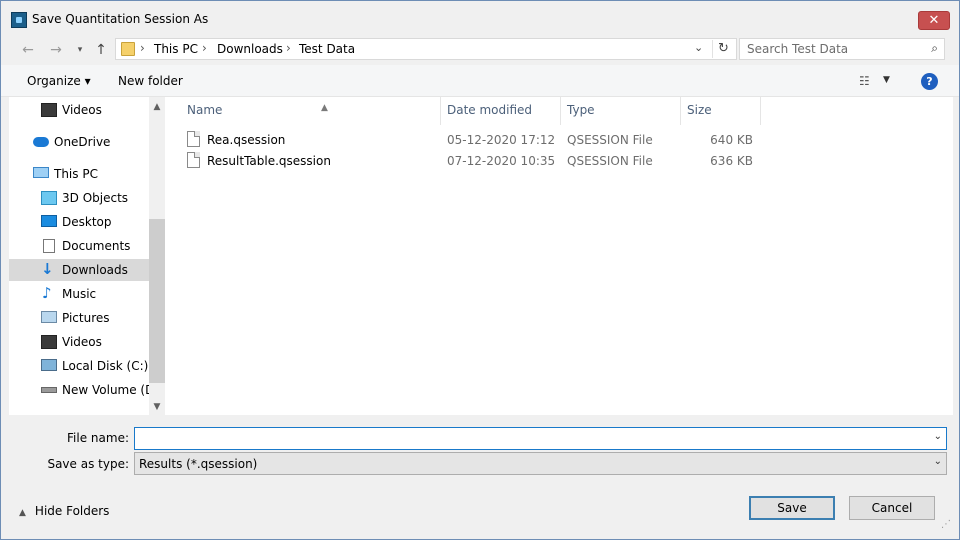 The height and width of the screenshot is (540, 960). Describe the element at coordinates (250, 49) in the screenshot. I see `breadcrumb-downloads: Downloads` at that location.